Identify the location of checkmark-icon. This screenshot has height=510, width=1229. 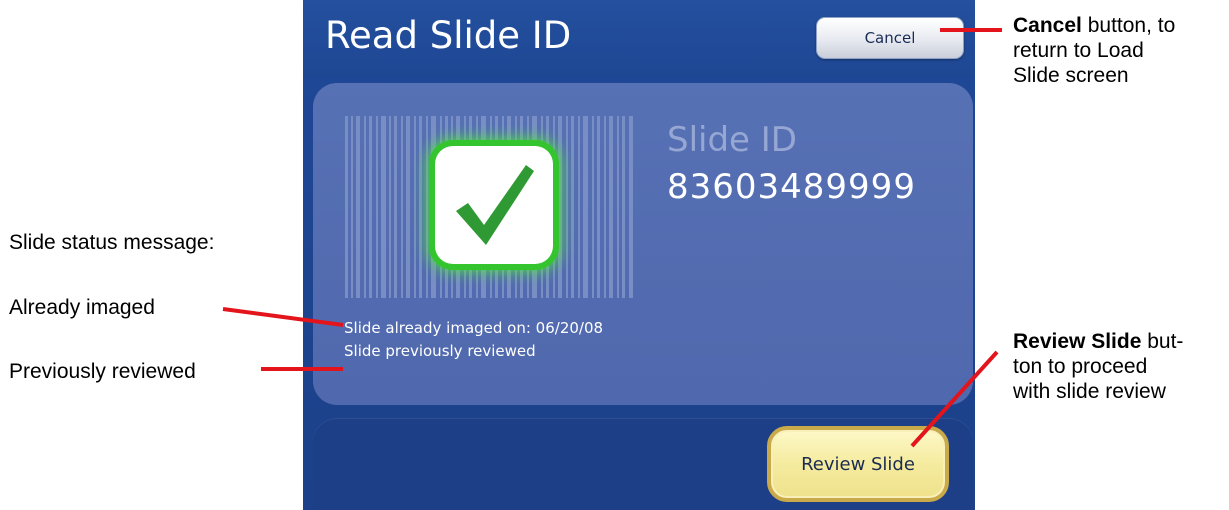
(495, 205).